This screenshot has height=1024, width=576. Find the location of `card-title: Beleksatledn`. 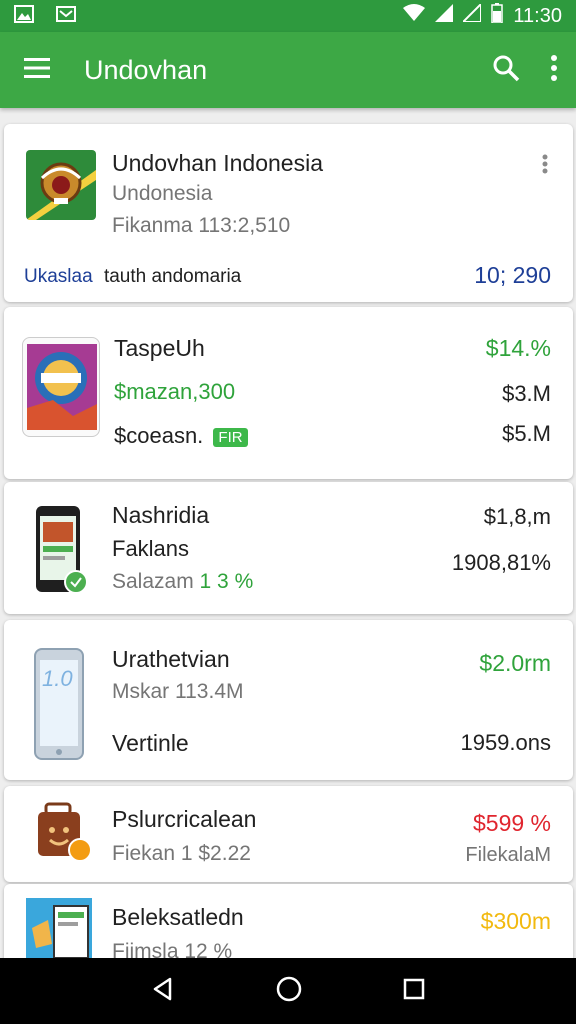

card-title: Beleksatledn is located at coordinates (178, 917).